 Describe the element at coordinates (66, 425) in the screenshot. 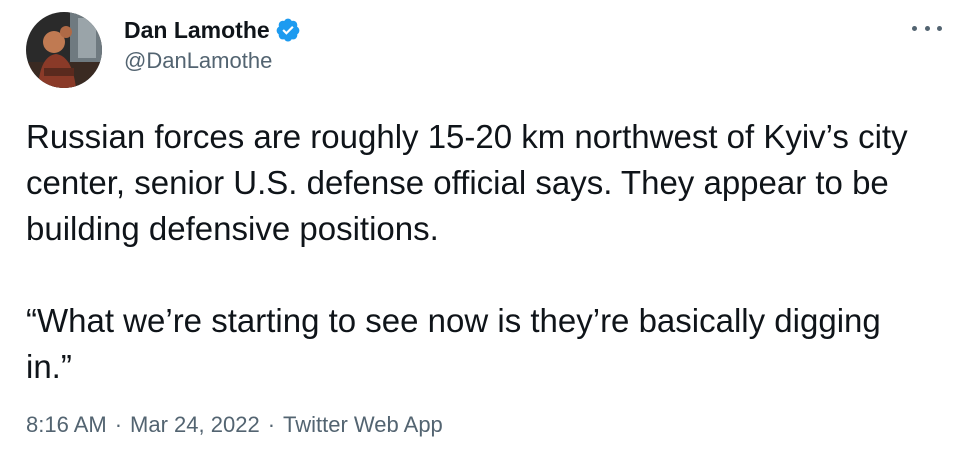

I see `tweet-timestamp-time: 8:16 AM` at that location.